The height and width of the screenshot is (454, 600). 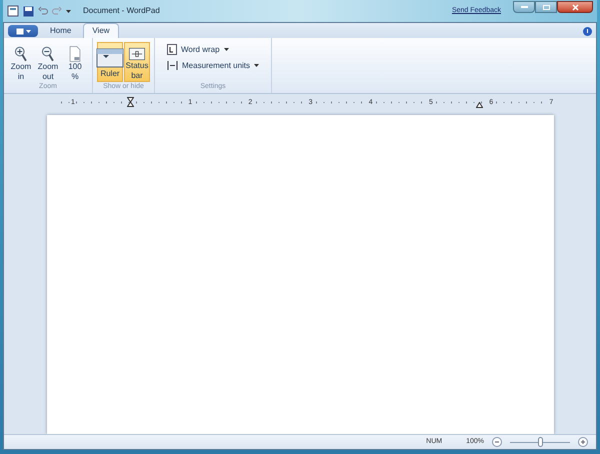 What do you see at coordinates (110, 58) in the screenshot?
I see `ruler-icon` at bounding box center [110, 58].